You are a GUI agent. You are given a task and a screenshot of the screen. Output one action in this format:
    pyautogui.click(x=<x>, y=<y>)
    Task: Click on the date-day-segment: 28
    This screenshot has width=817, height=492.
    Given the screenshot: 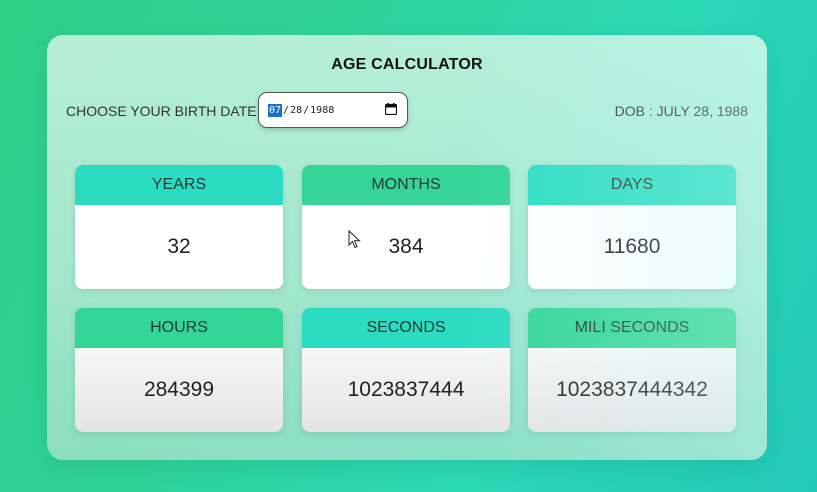 What is the action you would take?
    pyautogui.click(x=296, y=110)
    